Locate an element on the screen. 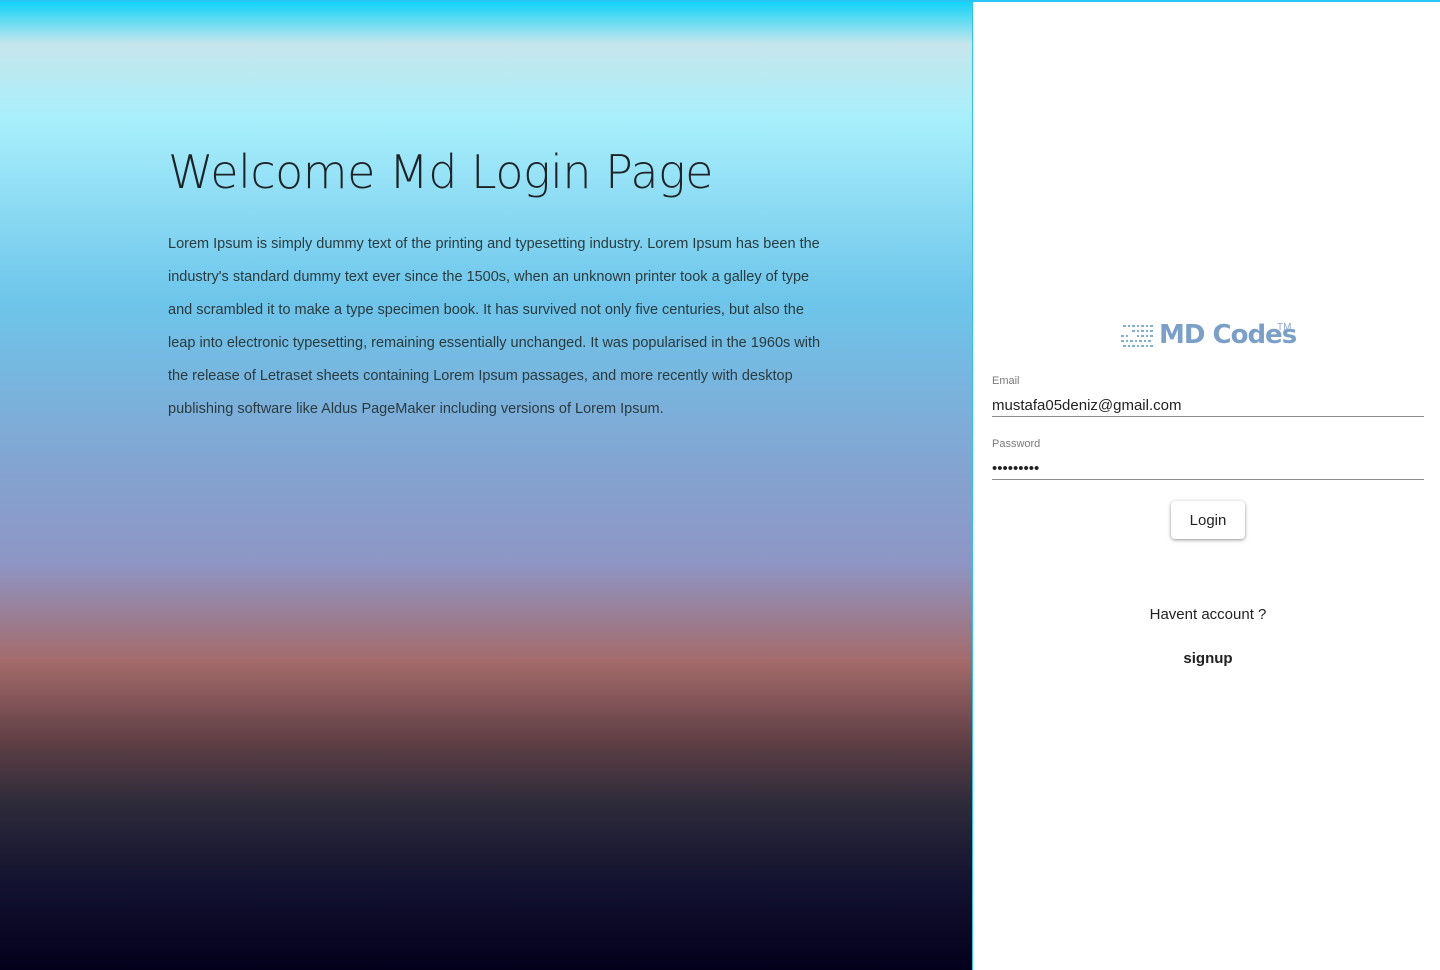  password-field: Password is located at coordinates (1208, 458).